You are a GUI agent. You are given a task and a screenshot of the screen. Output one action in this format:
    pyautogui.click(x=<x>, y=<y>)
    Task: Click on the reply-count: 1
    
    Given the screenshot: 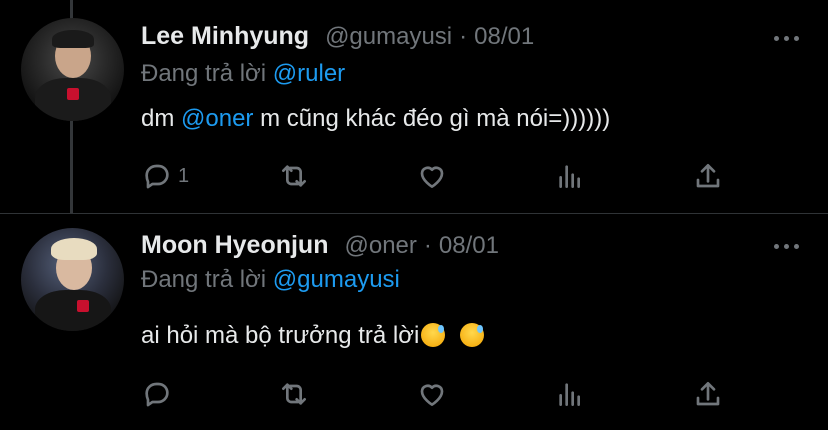 What is the action you would take?
    pyautogui.click(x=184, y=175)
    